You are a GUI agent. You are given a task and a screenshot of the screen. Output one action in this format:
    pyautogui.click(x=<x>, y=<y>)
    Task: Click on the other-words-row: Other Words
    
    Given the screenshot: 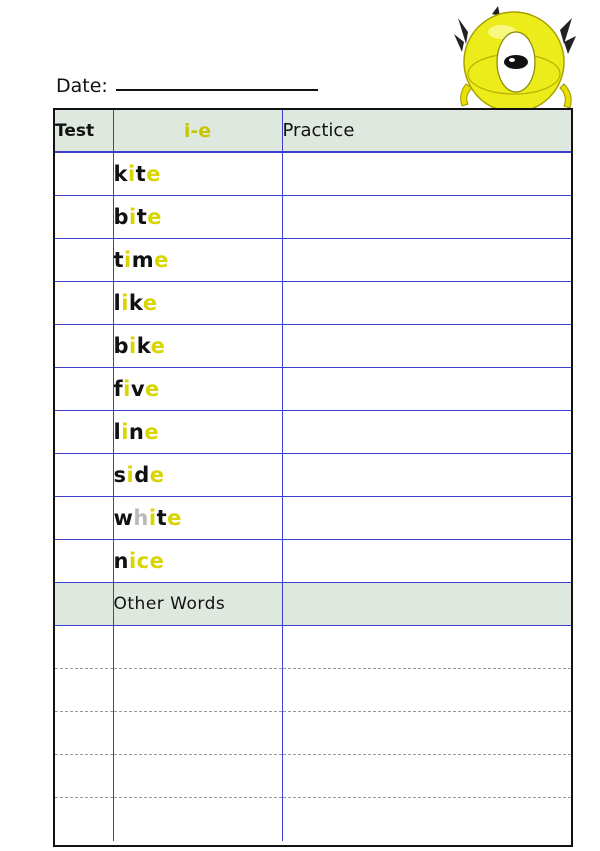 What is the action you would take?
    pyautogui.click(x=313, y=604)
    